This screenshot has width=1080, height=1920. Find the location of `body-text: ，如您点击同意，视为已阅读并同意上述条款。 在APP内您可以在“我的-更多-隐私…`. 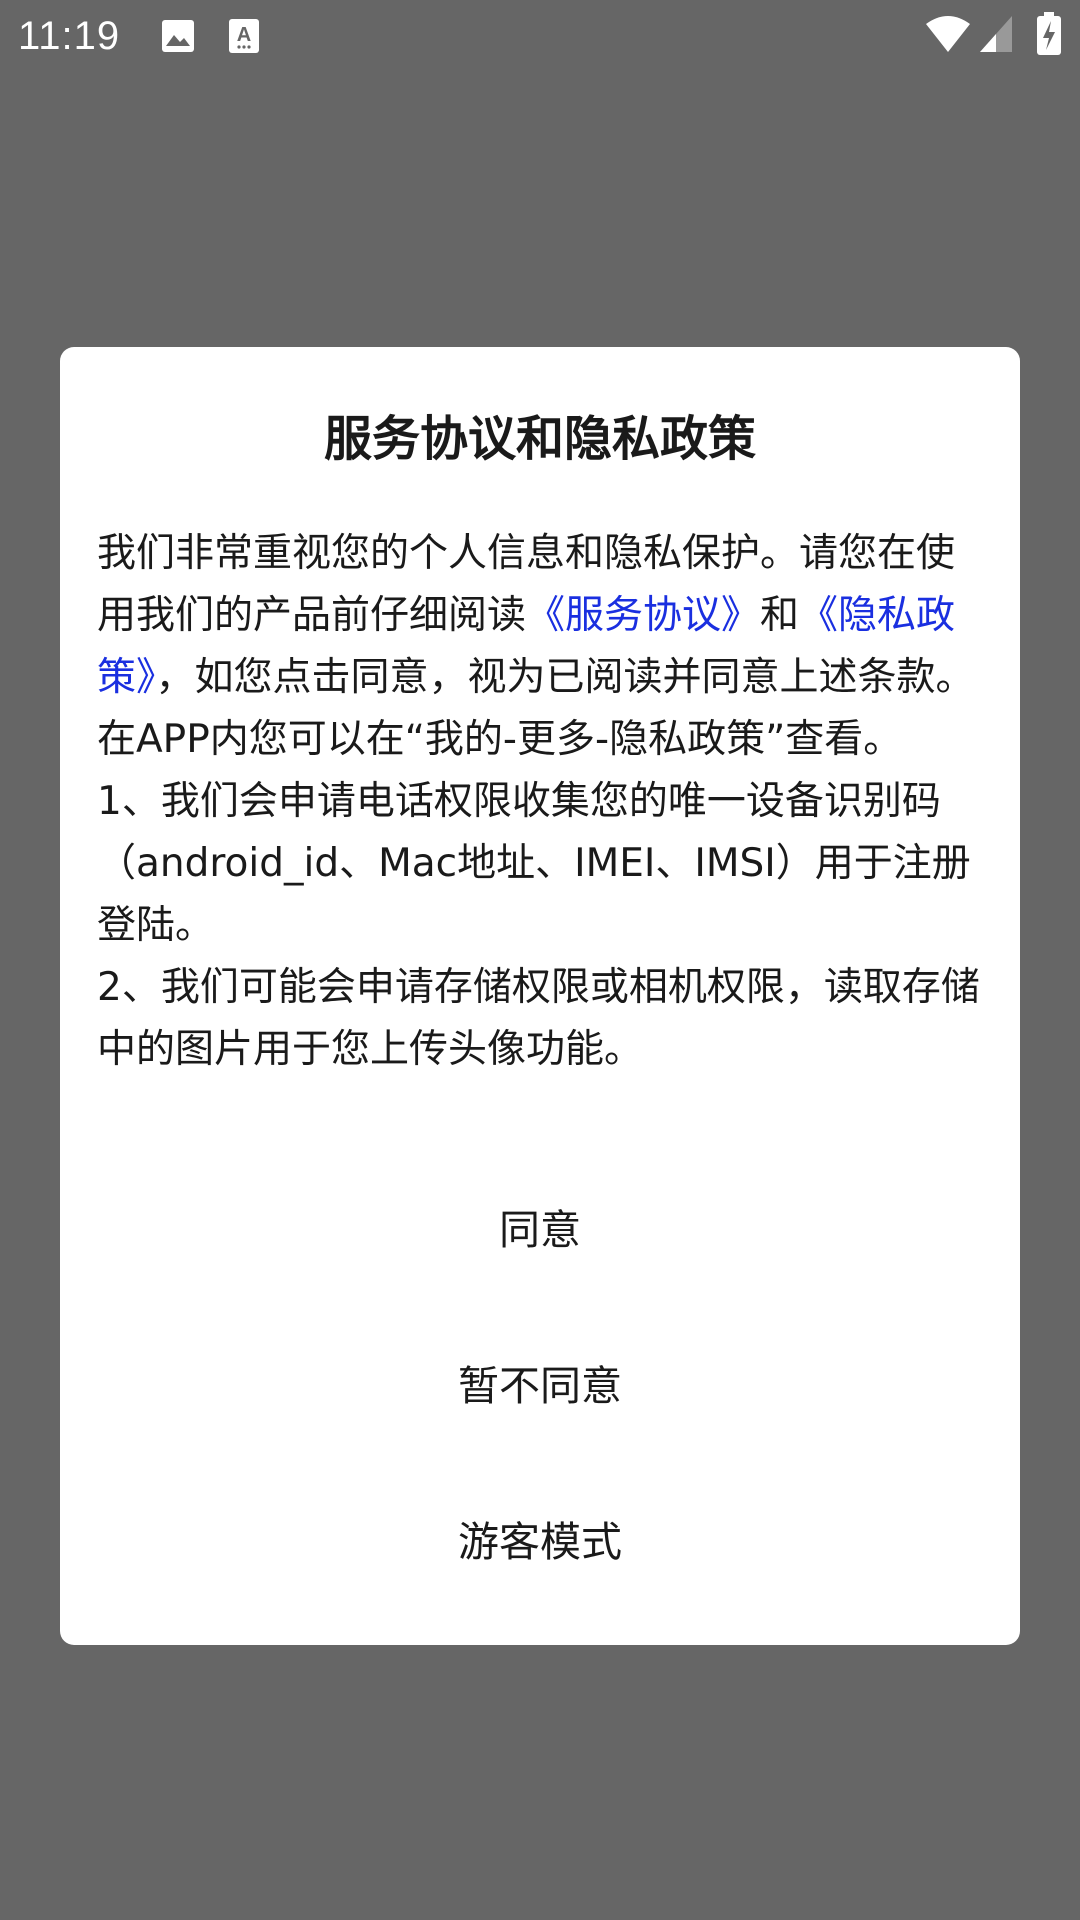

body-text: ，如您点击同意，视为已阅读并同意上述条款。 在APP内您可以在“我的-更多-隐私… is located at coordinates (536, 708).